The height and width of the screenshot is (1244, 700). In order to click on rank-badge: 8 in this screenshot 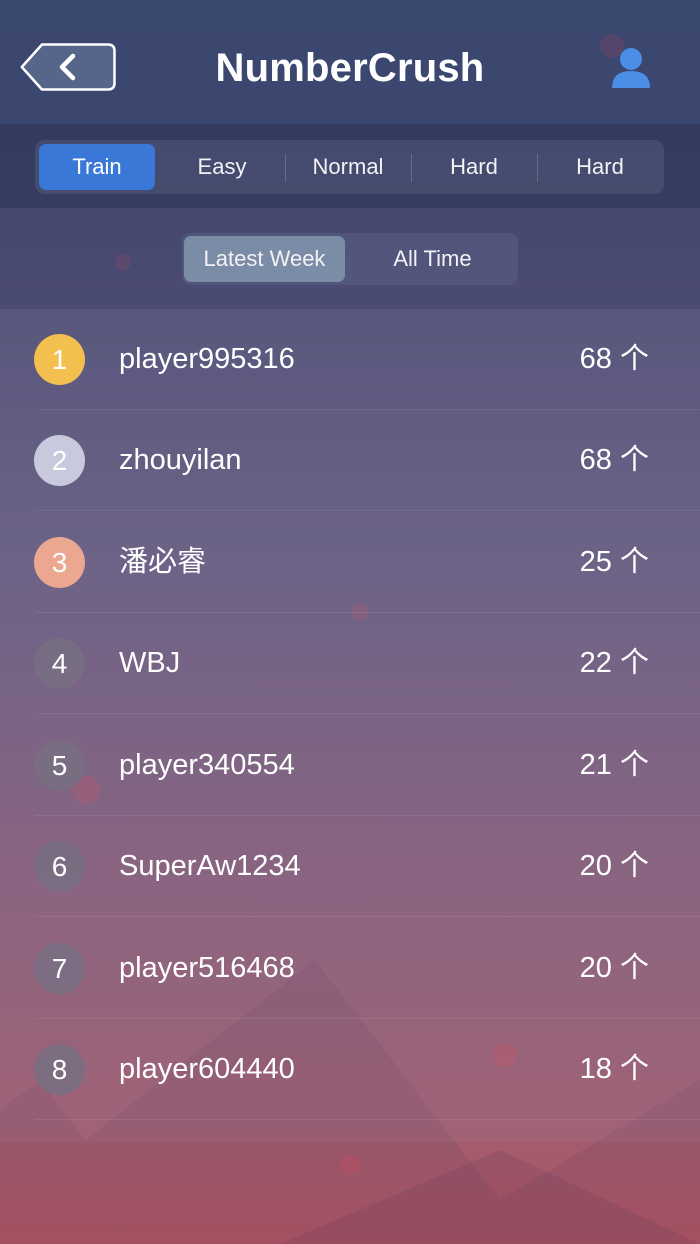, I will do `click(59, 1069)`.